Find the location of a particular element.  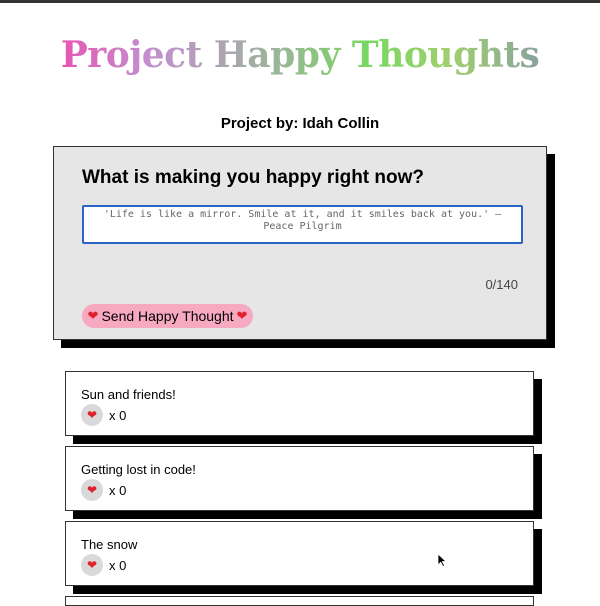

send-happy-thought-button: ❤ Send Happy Thought ❤ is located at coordinates (167, 316).